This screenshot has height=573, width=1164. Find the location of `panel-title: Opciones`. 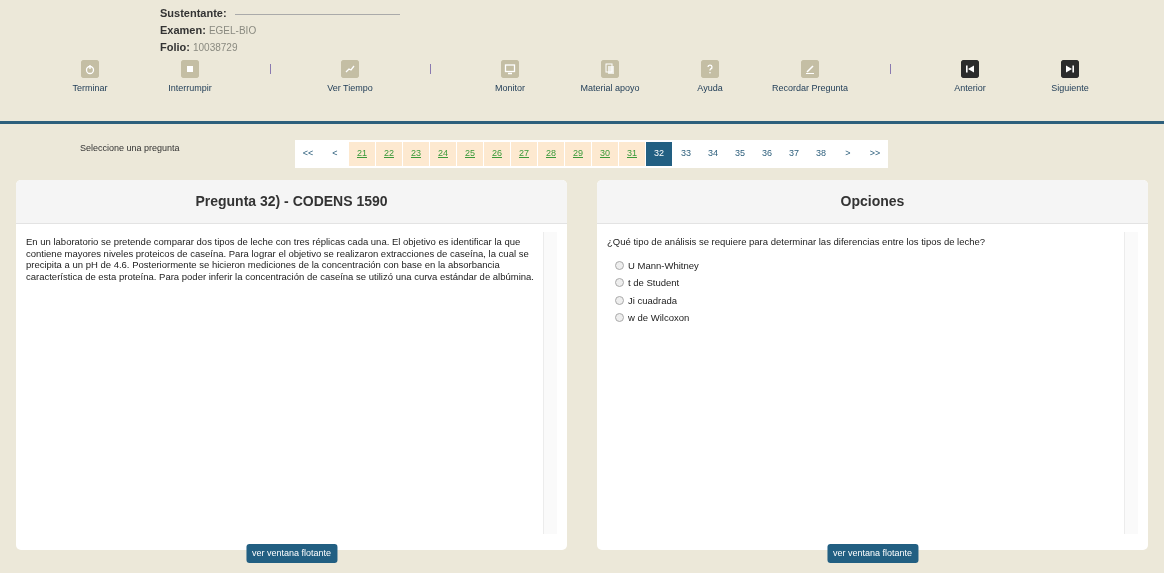

panel-title: Opciones is located at coordinates (872, 202).